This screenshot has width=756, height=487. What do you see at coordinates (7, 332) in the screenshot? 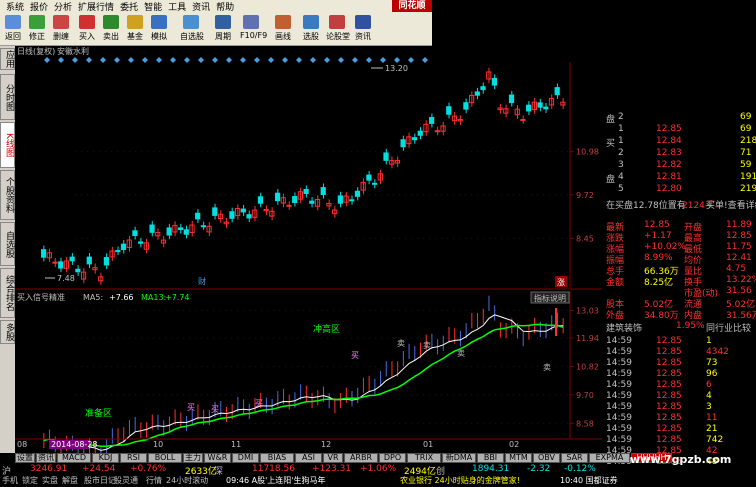
I see `left-tab-6: 多股` at bounding box center [7, 332].